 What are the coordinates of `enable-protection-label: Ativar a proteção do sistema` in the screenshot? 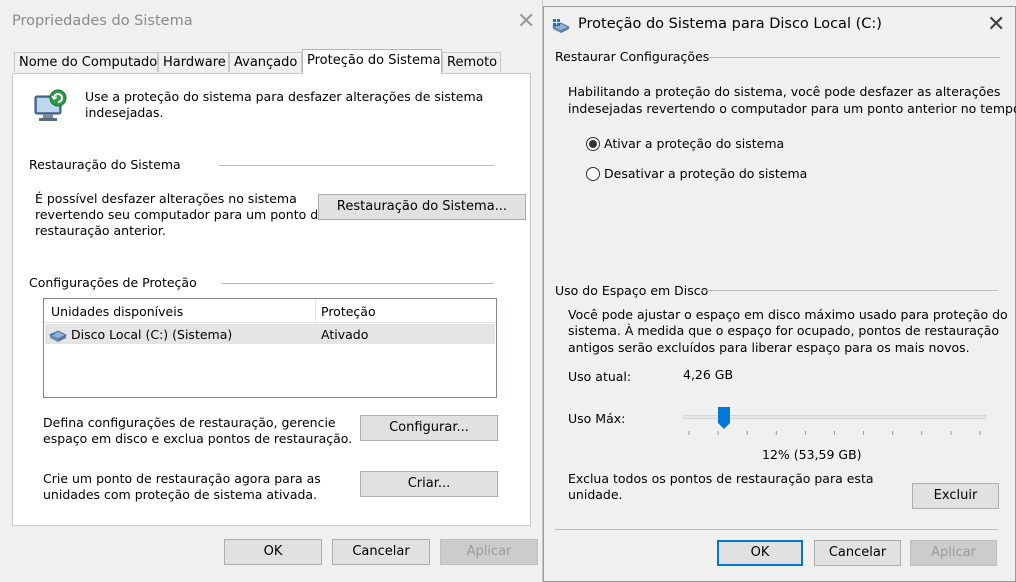 It's located at (694, 143).